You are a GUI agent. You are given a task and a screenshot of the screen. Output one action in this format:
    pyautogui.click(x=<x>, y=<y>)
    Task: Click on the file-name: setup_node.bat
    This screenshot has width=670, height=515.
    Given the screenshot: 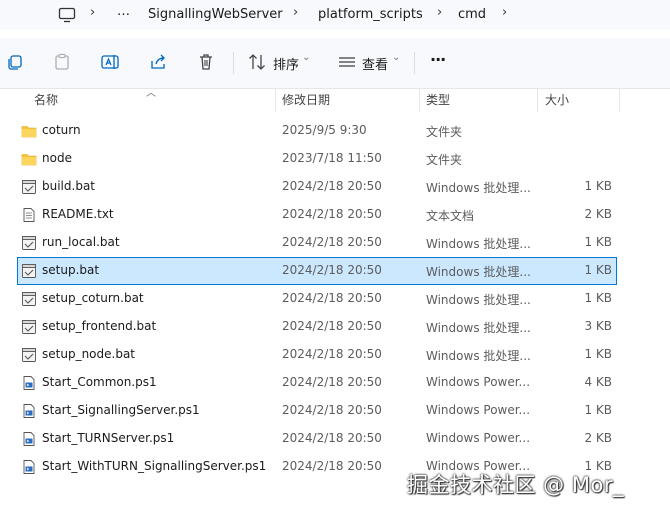 What is the action you would take?
    pyautogui.click(x=88, y=354)
    